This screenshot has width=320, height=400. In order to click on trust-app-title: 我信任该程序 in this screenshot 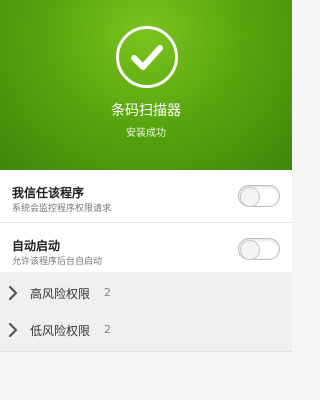, I will do `click(48, 193)`.